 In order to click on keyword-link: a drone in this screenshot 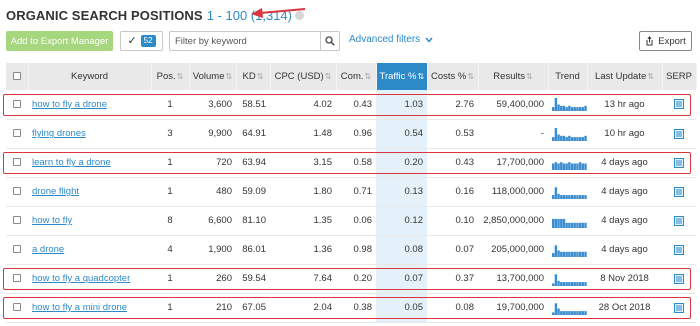, I will do `click(48, 249)`.